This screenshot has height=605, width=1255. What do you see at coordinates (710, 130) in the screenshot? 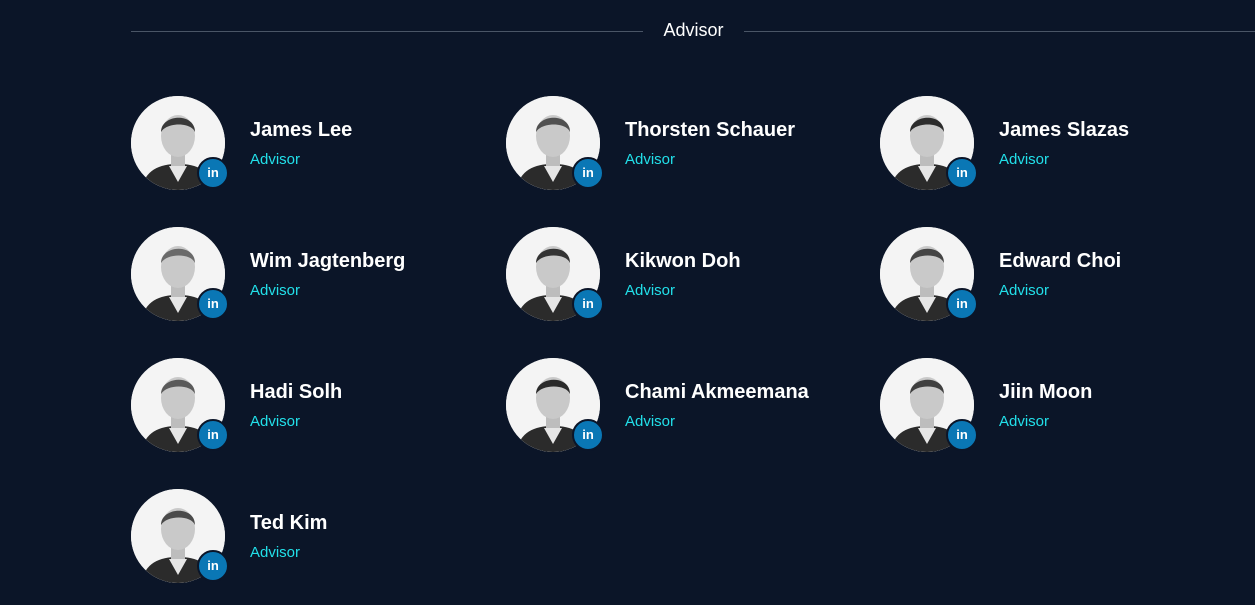
I see `advisor-name: Thorsten Schauer` at bounding box center [710, 130].